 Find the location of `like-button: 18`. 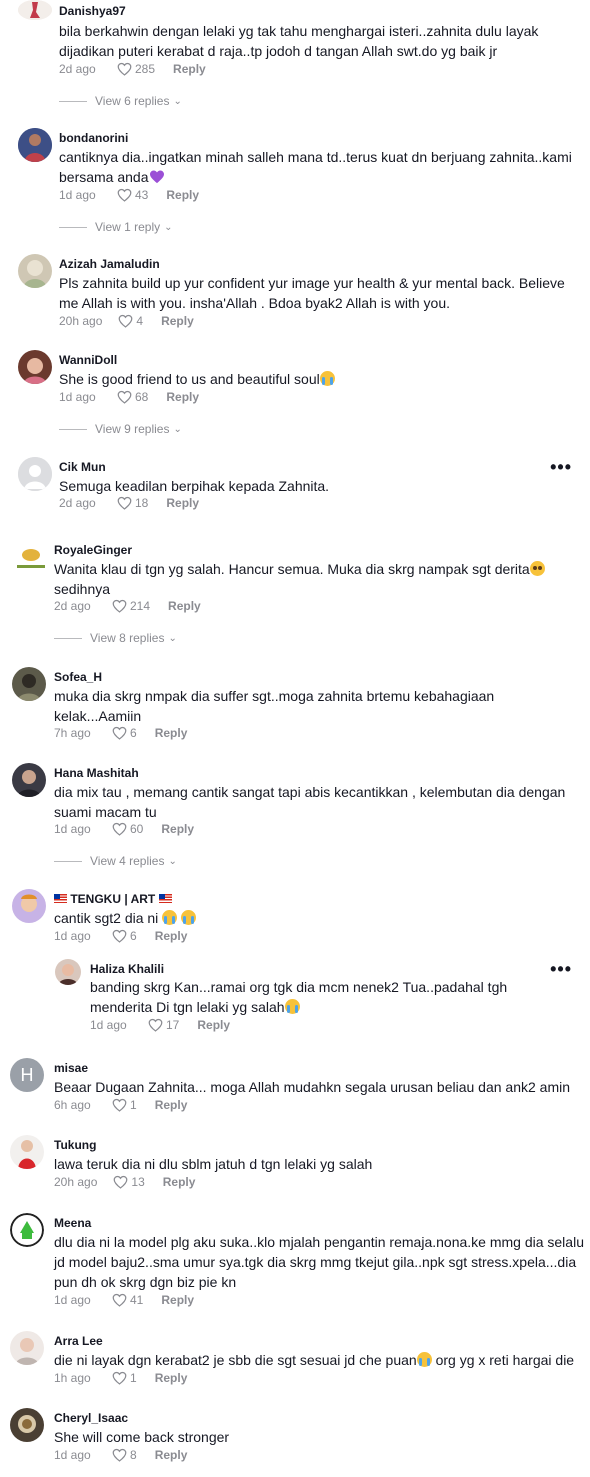

like-button: 18 is located at coordinates (132, 503).